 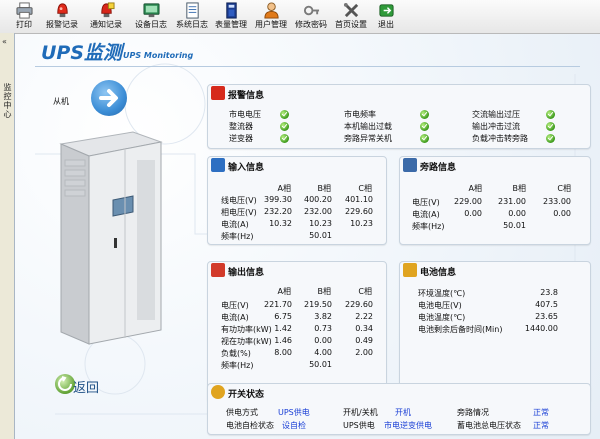 What do you see at coordinates (500, 138) in the screenshot?
I see `alarm-label: 负载冲击转旁路` at bounding box center [500, 138].